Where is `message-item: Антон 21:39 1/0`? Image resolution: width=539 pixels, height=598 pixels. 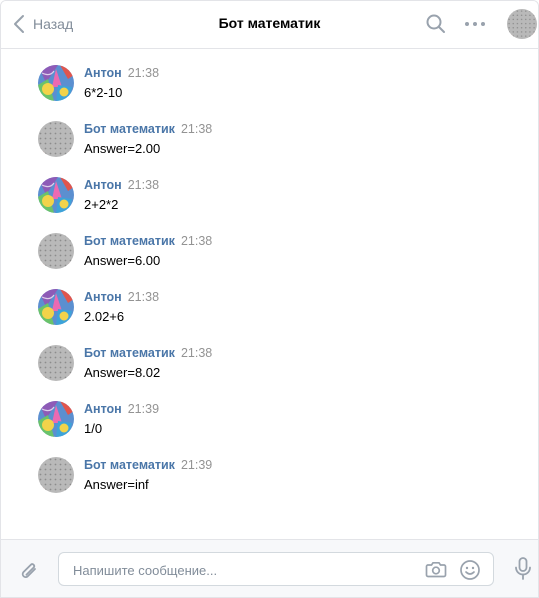
message-item: Антон 21:39 1/0 is located at coordinates (278, 421).